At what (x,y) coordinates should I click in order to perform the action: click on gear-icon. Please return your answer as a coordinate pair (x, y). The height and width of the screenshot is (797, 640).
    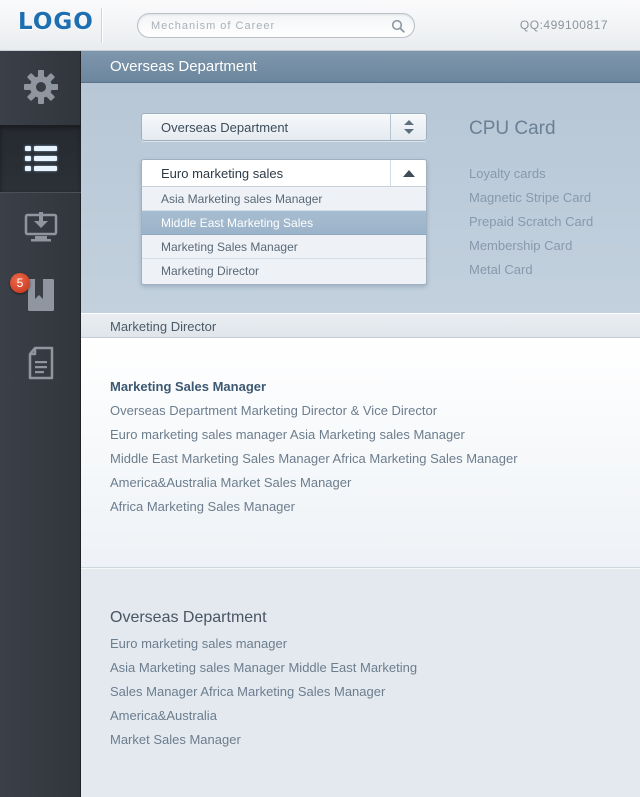
    Looking at the image, I should click on (40, 87).